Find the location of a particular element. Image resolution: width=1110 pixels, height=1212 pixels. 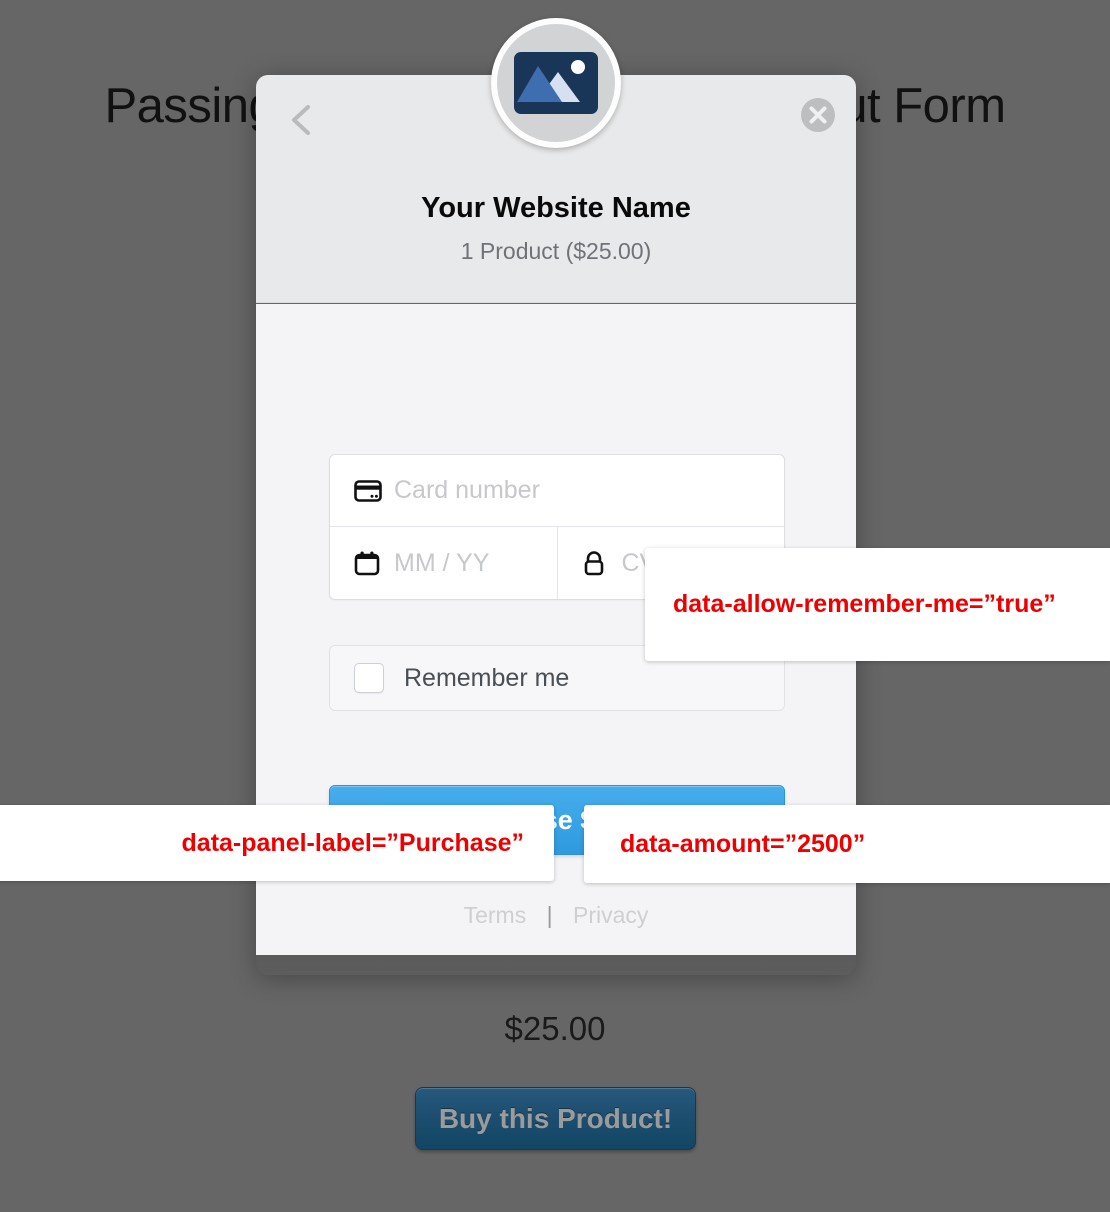

image-placeholder-icon is located at coordinates (556, 83).